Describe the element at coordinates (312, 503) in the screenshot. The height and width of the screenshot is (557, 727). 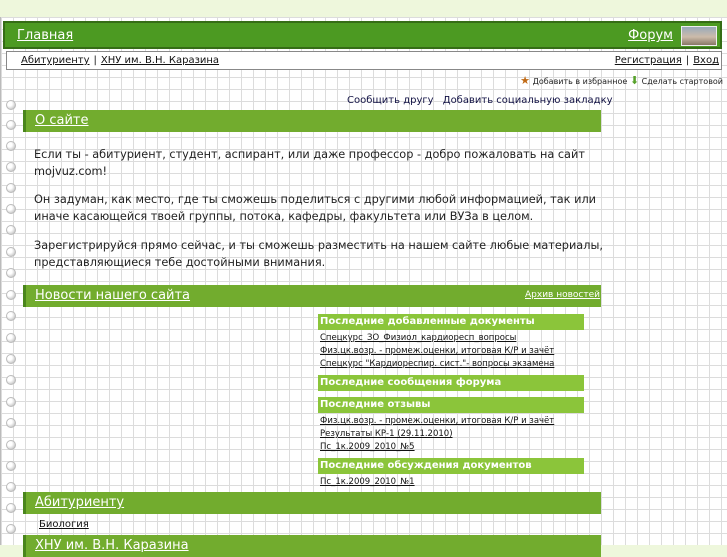
I see `section-applicants: Абитуриенту` at that location.